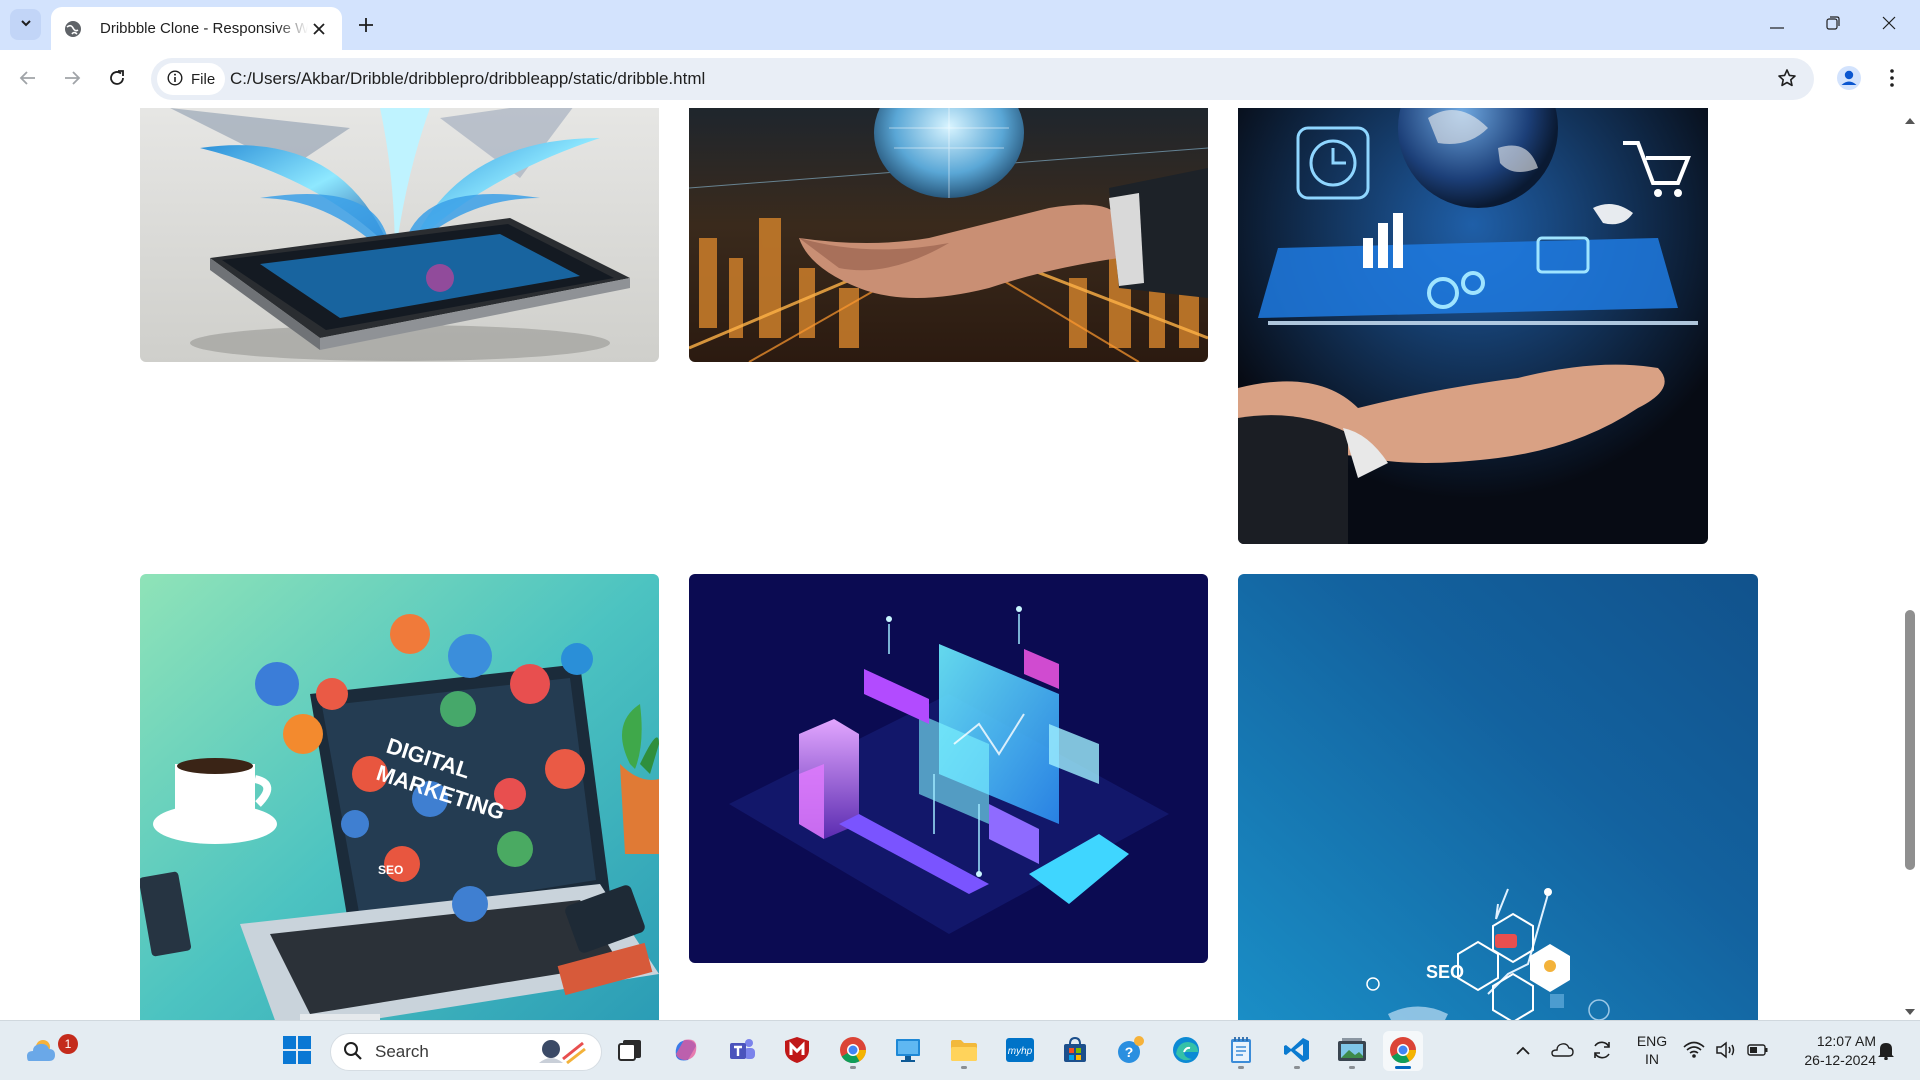 The width and height of the screenshot is (1920, 1080). I want to click on info-icon, so click(175, 79).